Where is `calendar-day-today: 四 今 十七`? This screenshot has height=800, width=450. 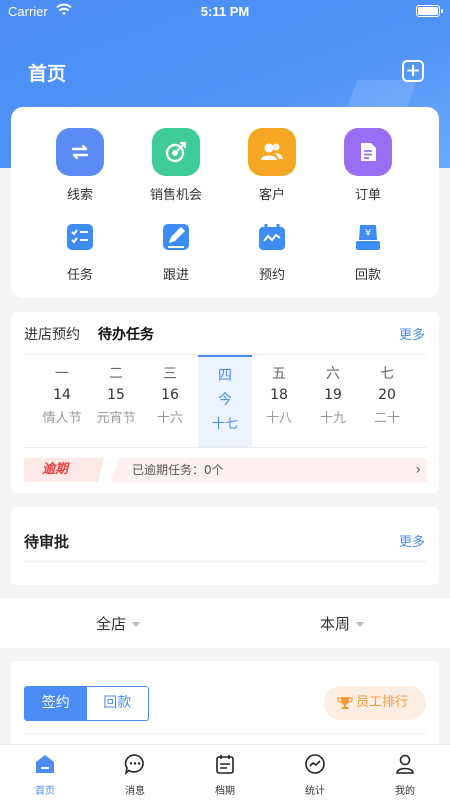 calendar-day-today: 四 今 十七 is located at coordinates (225, 401).